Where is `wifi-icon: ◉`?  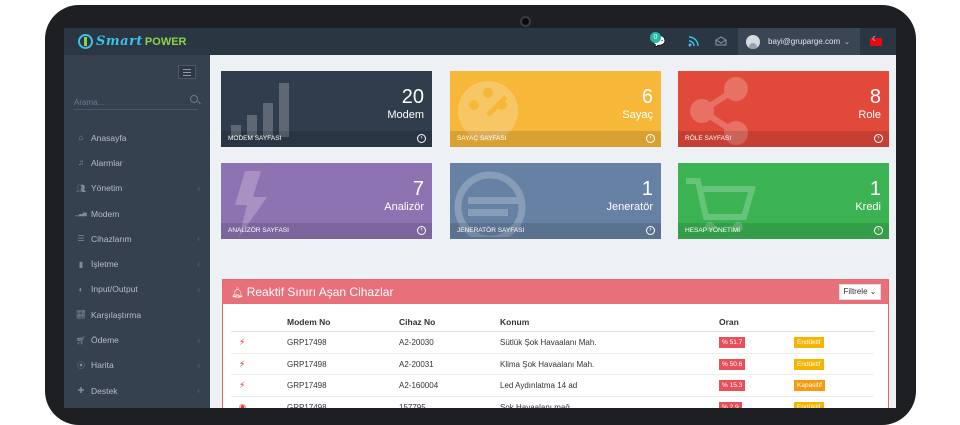
wifi-icon: ◉ is located at coordinates (242, 405).